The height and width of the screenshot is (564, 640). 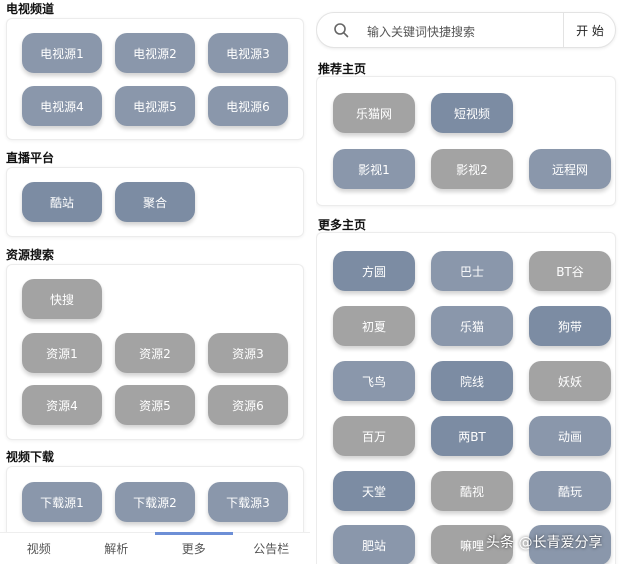 What do you see at coordinates (472, 326) in the screenshot?
I see `more-lemao-button: 乐猫` at bounding box center [472, 326].